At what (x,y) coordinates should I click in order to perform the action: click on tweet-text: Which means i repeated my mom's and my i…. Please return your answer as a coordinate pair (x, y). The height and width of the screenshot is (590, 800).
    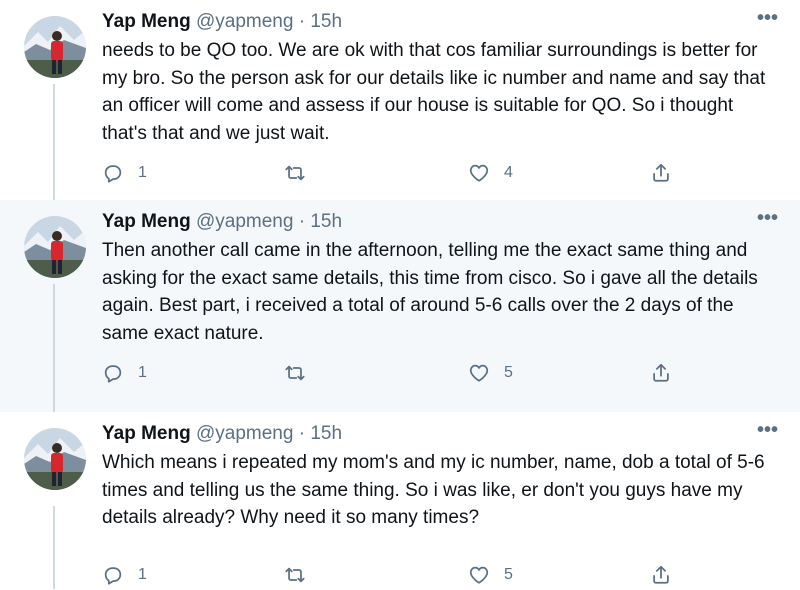
    Looking at the image, I should click on (433, 490).